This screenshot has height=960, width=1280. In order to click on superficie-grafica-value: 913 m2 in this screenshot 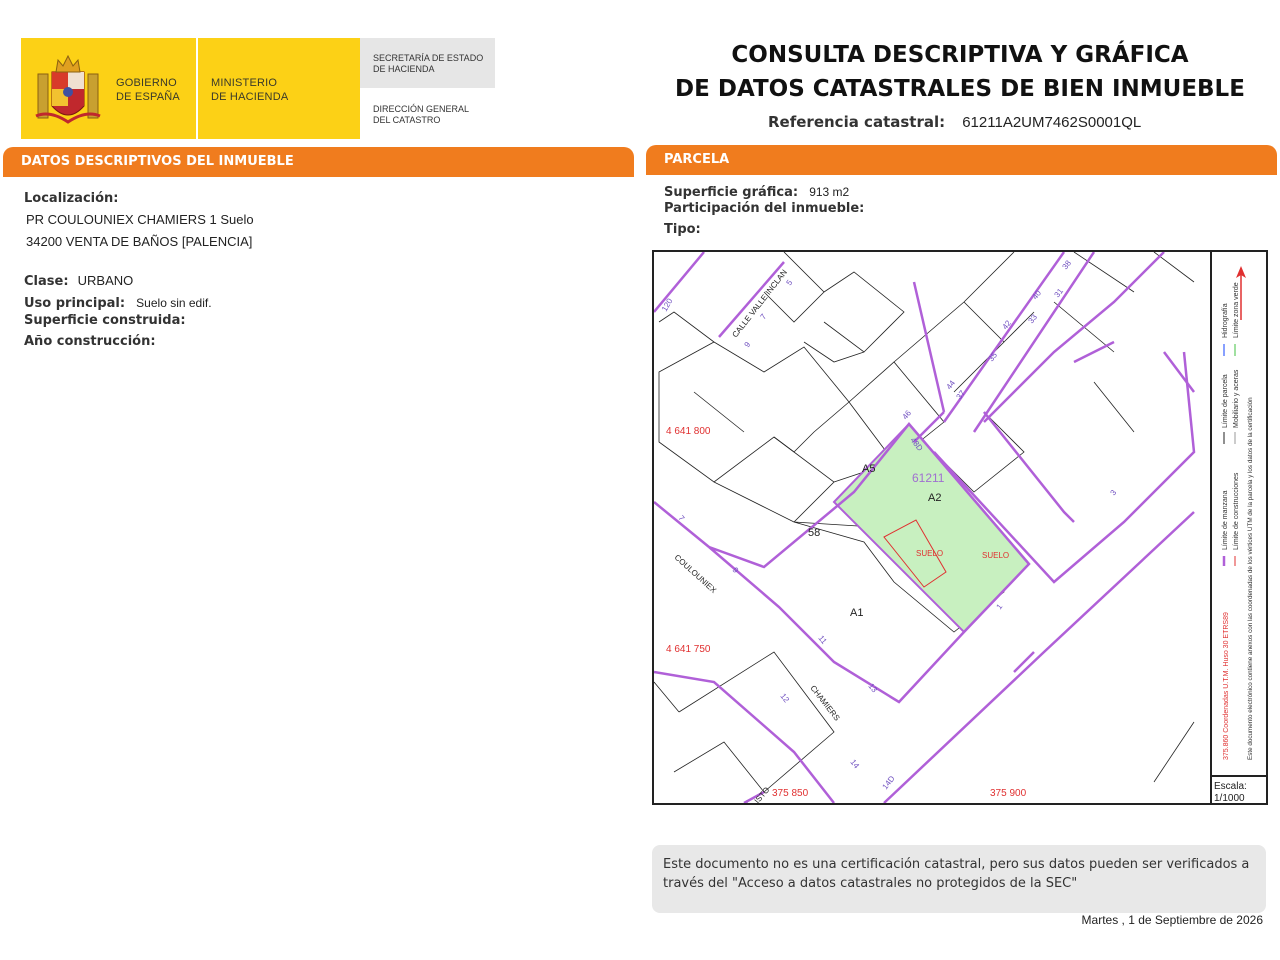, I will do `click(829, 192)`.